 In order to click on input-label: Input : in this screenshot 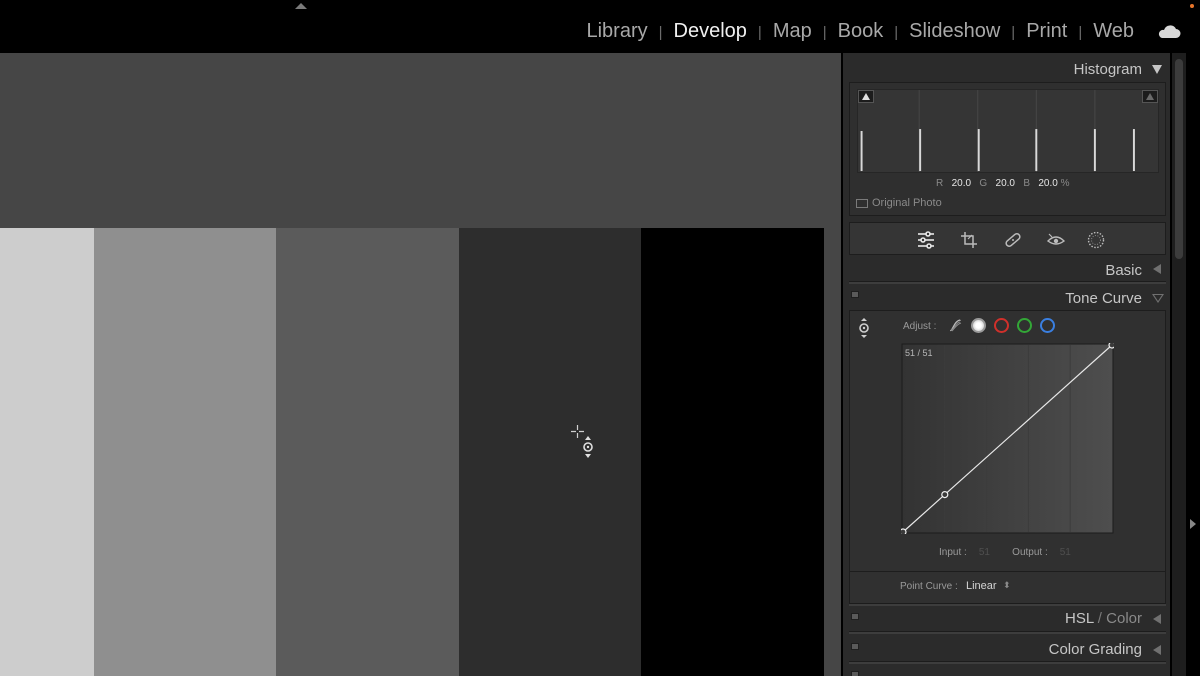, I will do `click(953, 552)`.